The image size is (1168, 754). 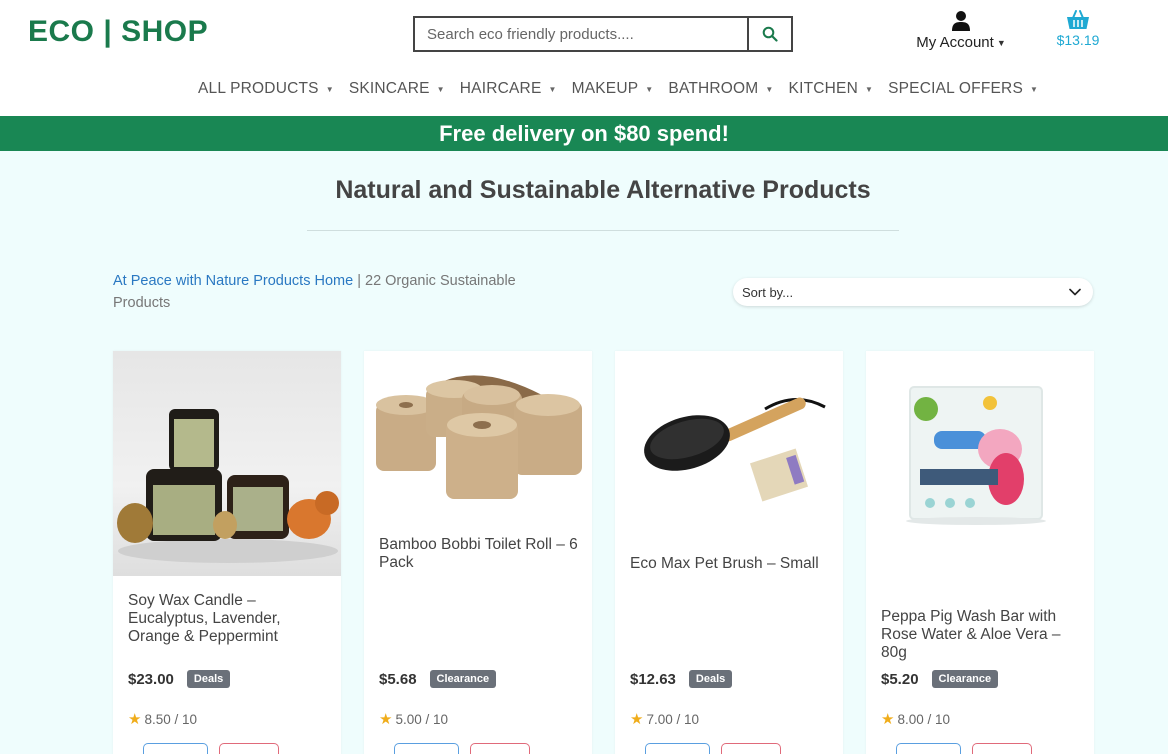 What do you see at coordinates (118, 32) in the screenshot?
I see `site-logo: ECO | SHOP` at bounding box center [118, 32].